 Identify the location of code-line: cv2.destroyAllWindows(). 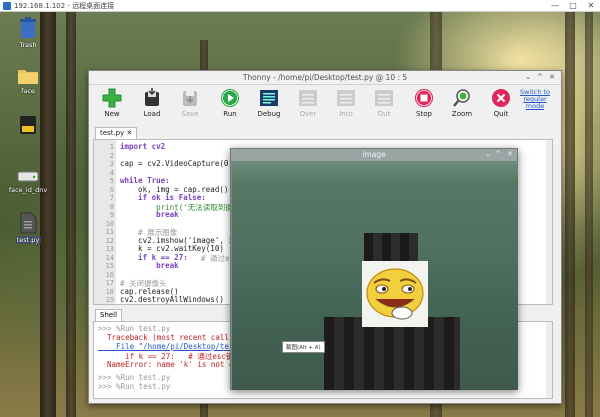
(172, 299).